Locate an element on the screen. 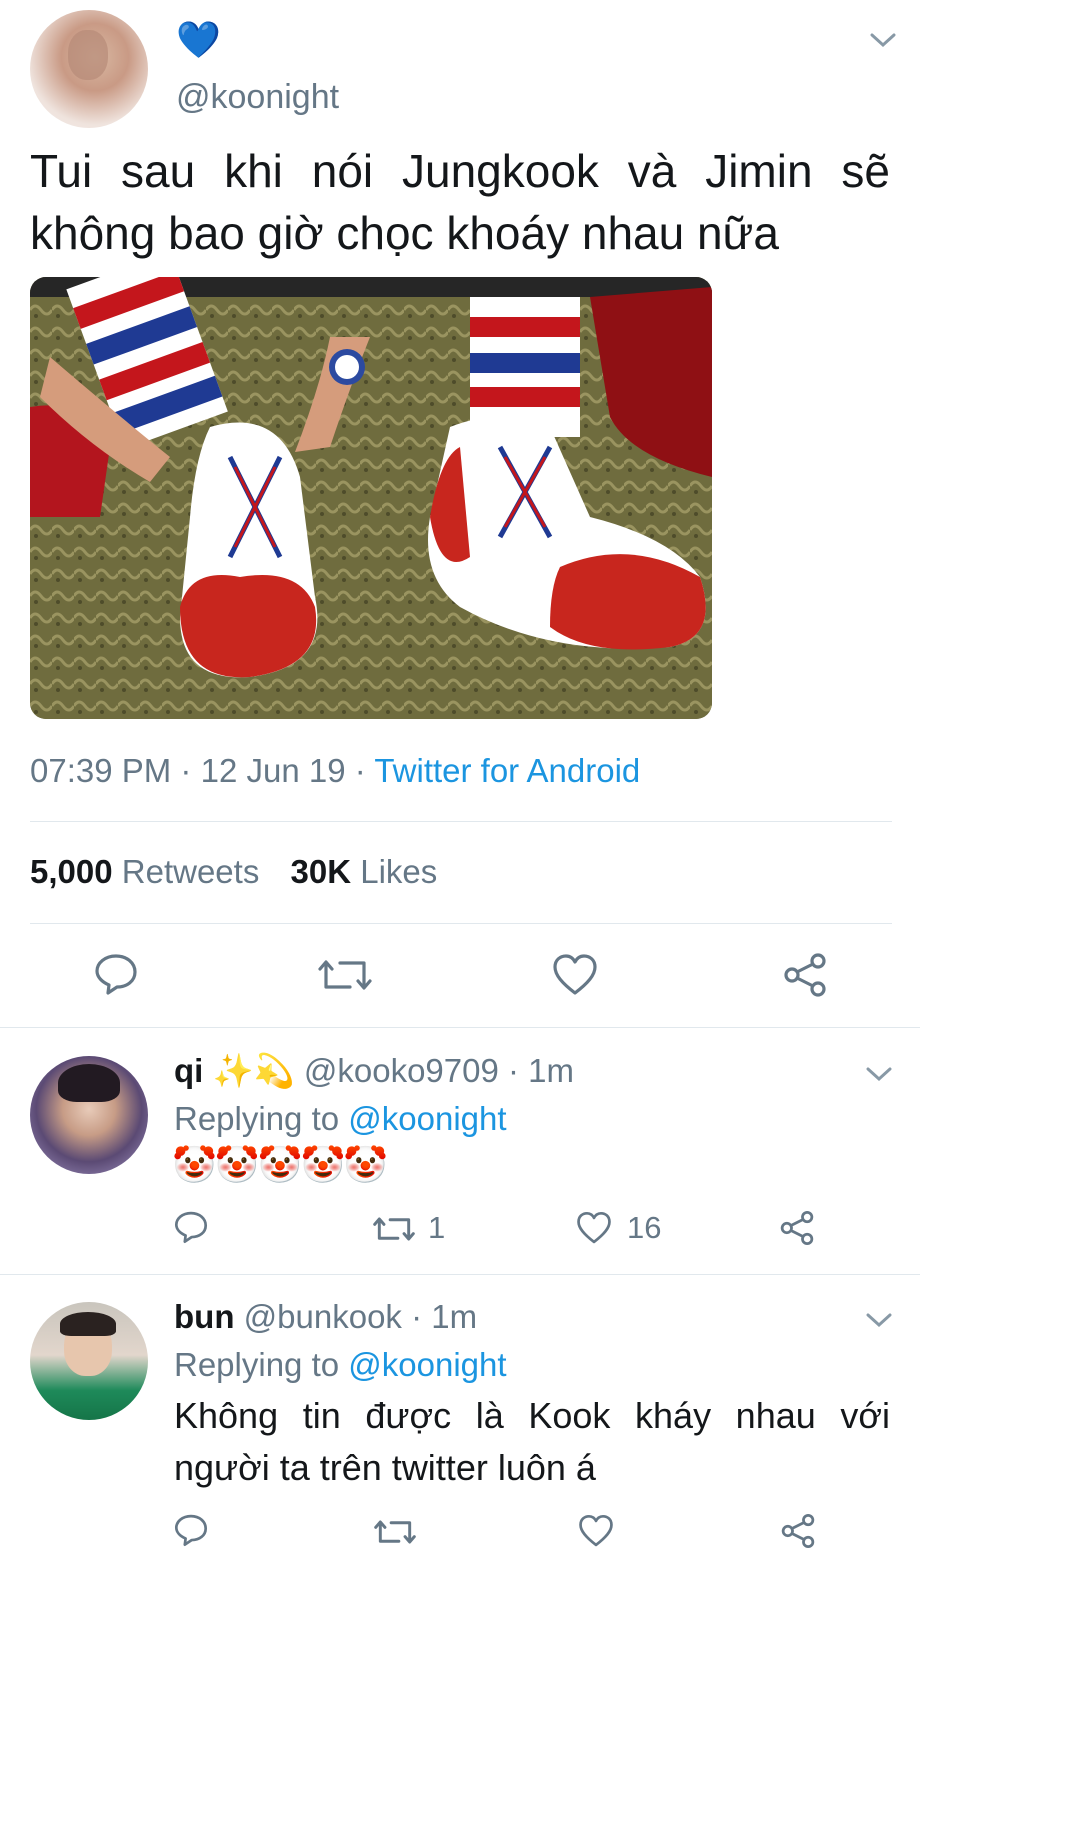  likes-stat: 30K Likes is located at coordinates (364, 871).